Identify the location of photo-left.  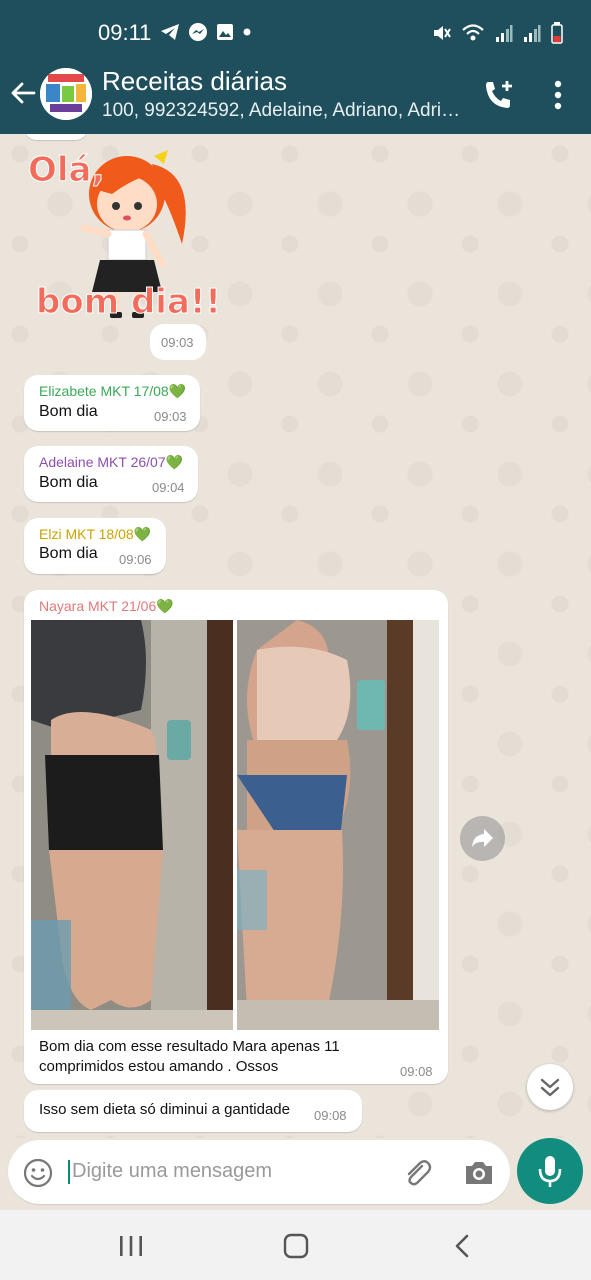
(132, 825).